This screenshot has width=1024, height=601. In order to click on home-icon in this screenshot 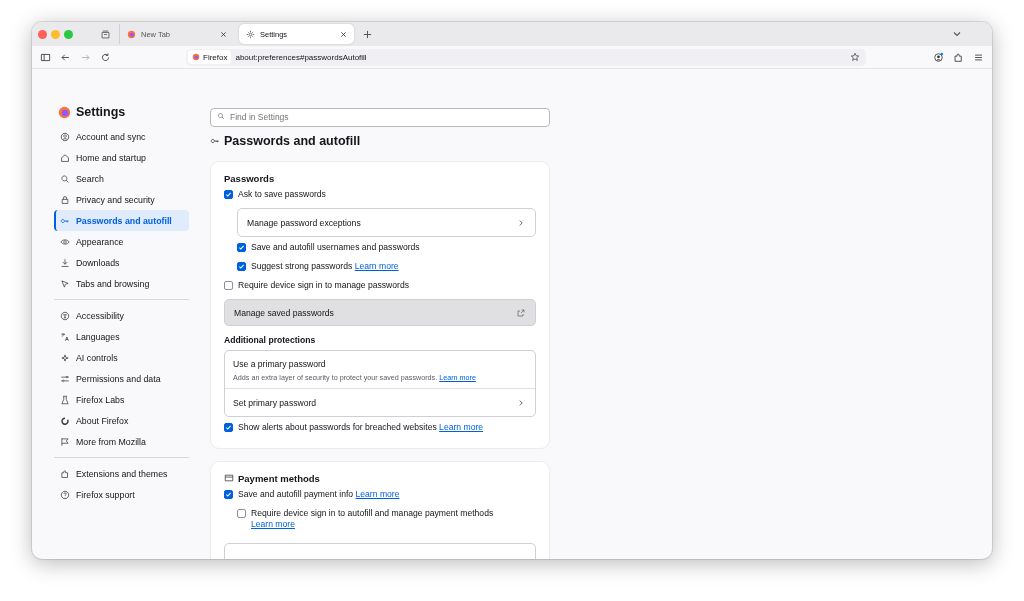, I will do `click(65, 157)`.